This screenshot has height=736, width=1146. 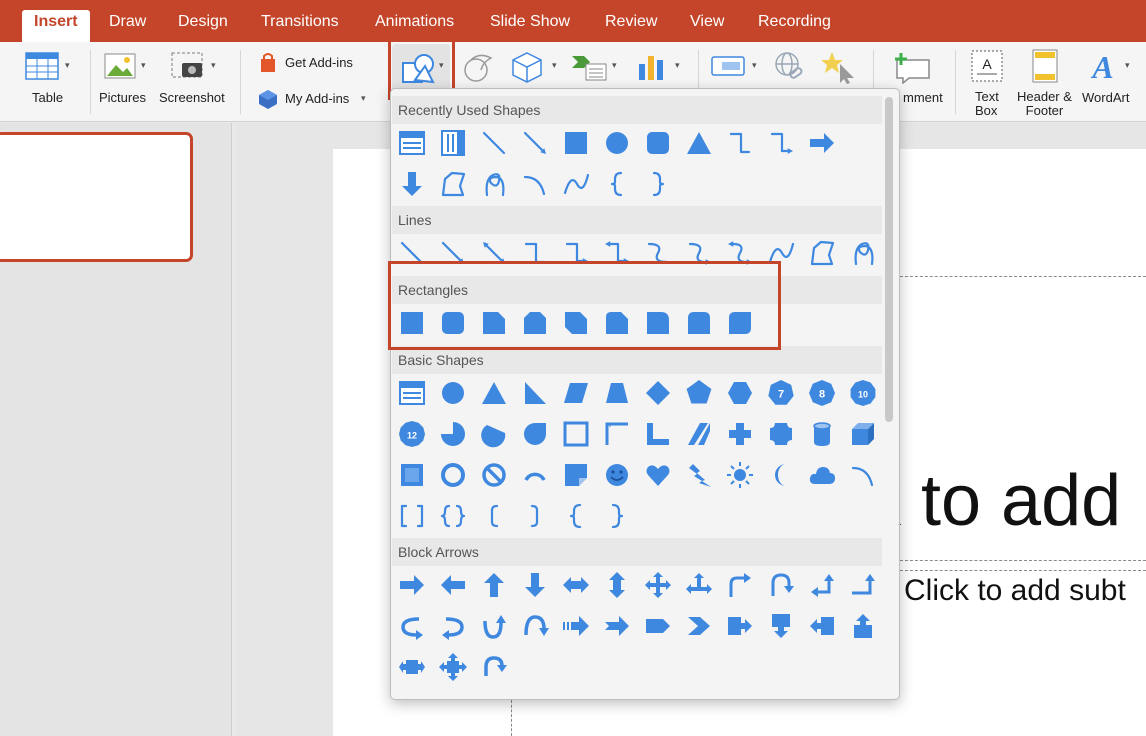 I want to click on header-footer-icon, so click(x=1045, y=66).